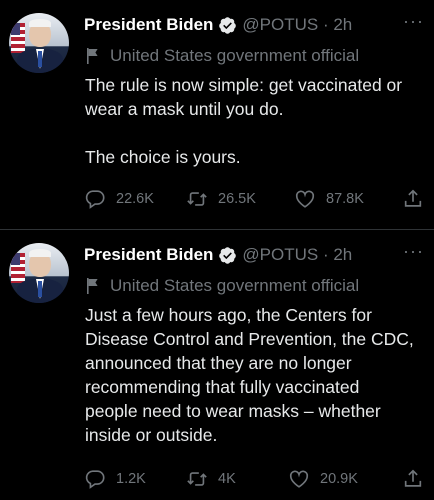 This screenshot has height=500, width=434. Describe the element at coordinates (115, 479) in the screenshot. I see `reply-button: 1.2K` at that location.